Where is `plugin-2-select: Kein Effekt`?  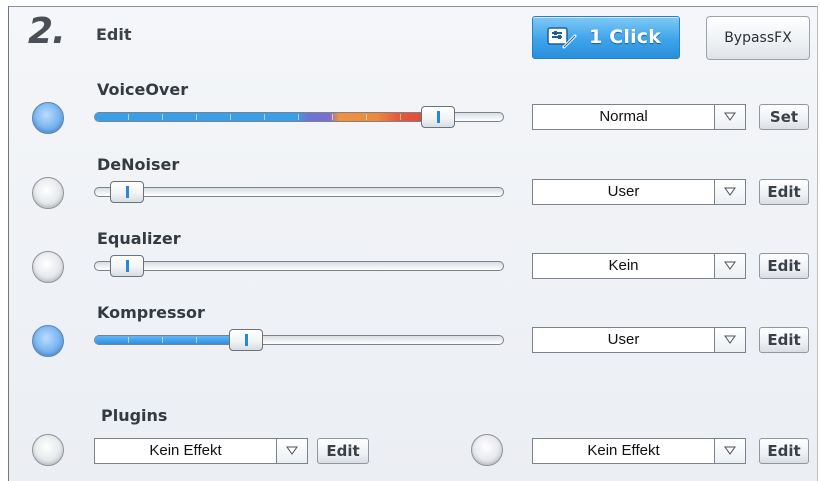 plugin-2-select: Kein Effekt is located at coordinates (639, 451).